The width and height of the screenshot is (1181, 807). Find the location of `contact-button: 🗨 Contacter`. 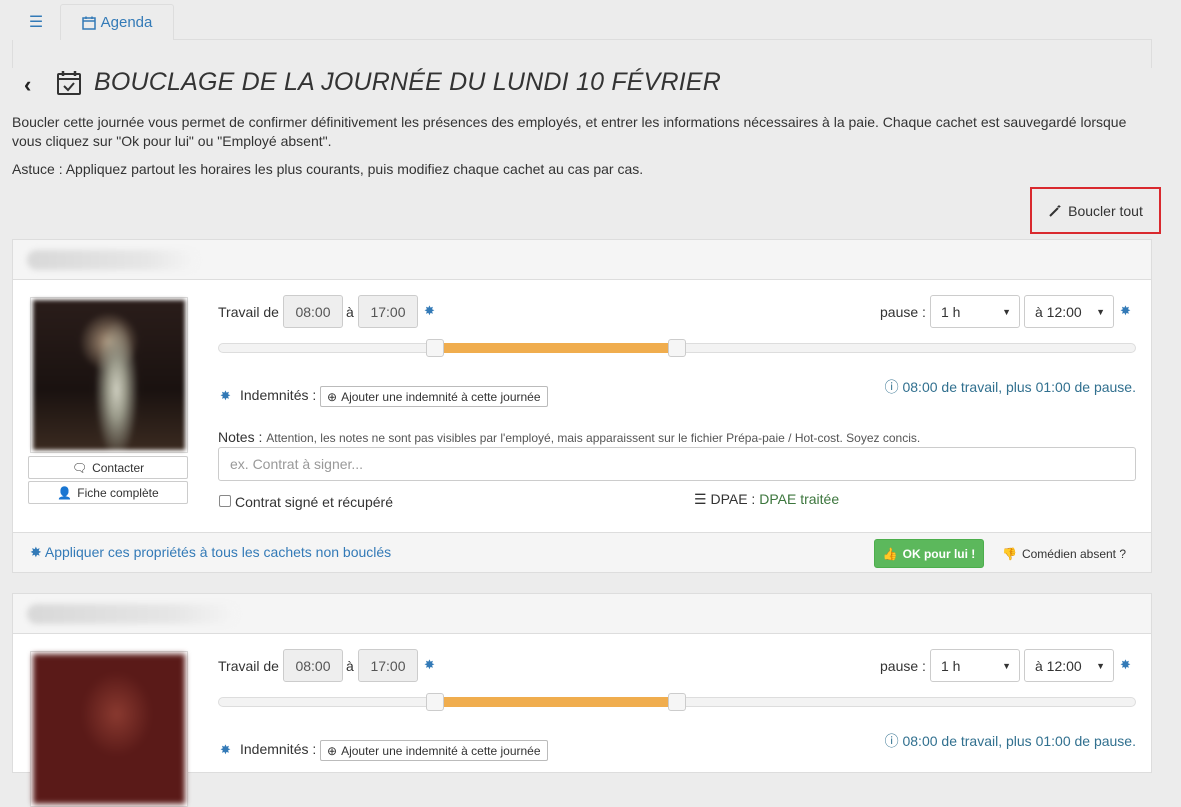

contact-button: 🗨 Contacter is located at coordinates (108, 467).